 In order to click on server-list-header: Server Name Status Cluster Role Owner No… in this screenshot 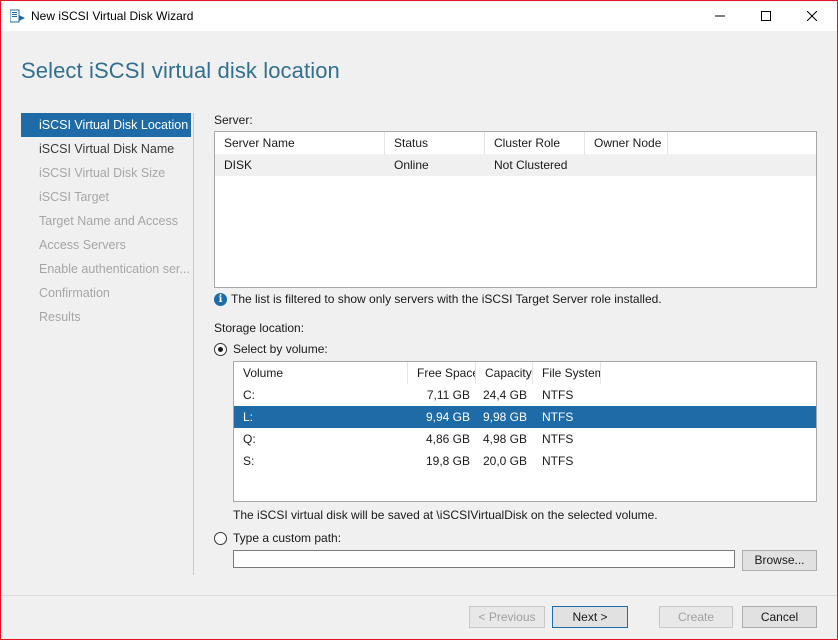, I will do `click(441, 143)`.